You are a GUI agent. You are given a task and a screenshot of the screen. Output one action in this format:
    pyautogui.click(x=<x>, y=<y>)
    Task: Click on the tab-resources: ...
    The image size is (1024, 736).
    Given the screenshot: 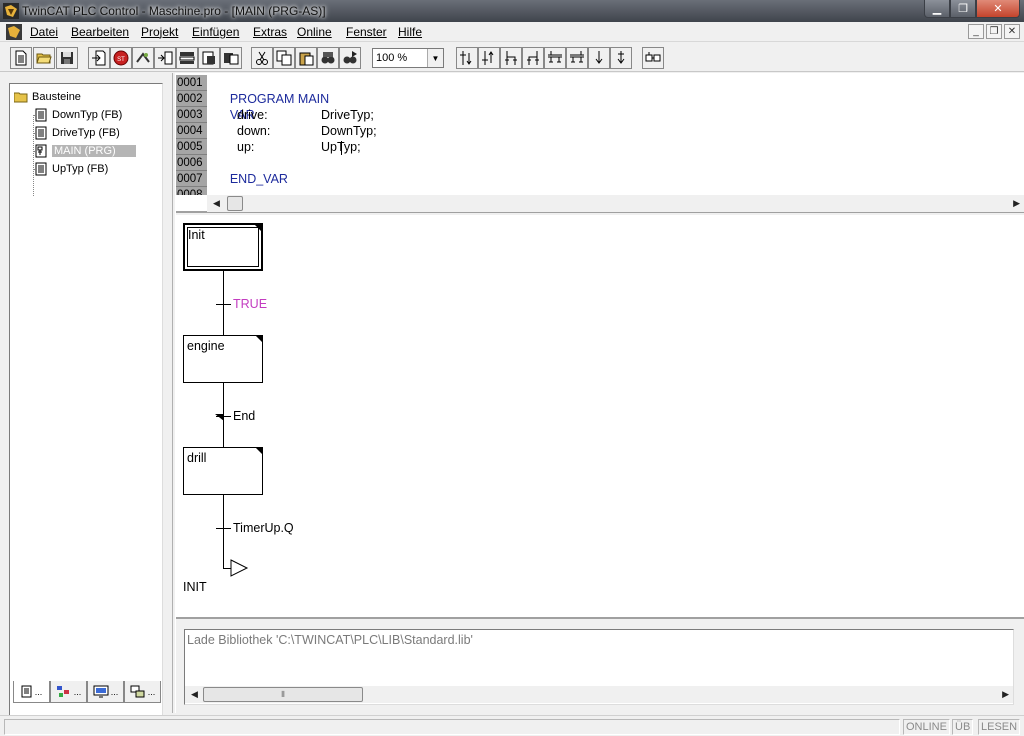 What is the action you would take?
    pyautogui.click(x=142, y=692)
    